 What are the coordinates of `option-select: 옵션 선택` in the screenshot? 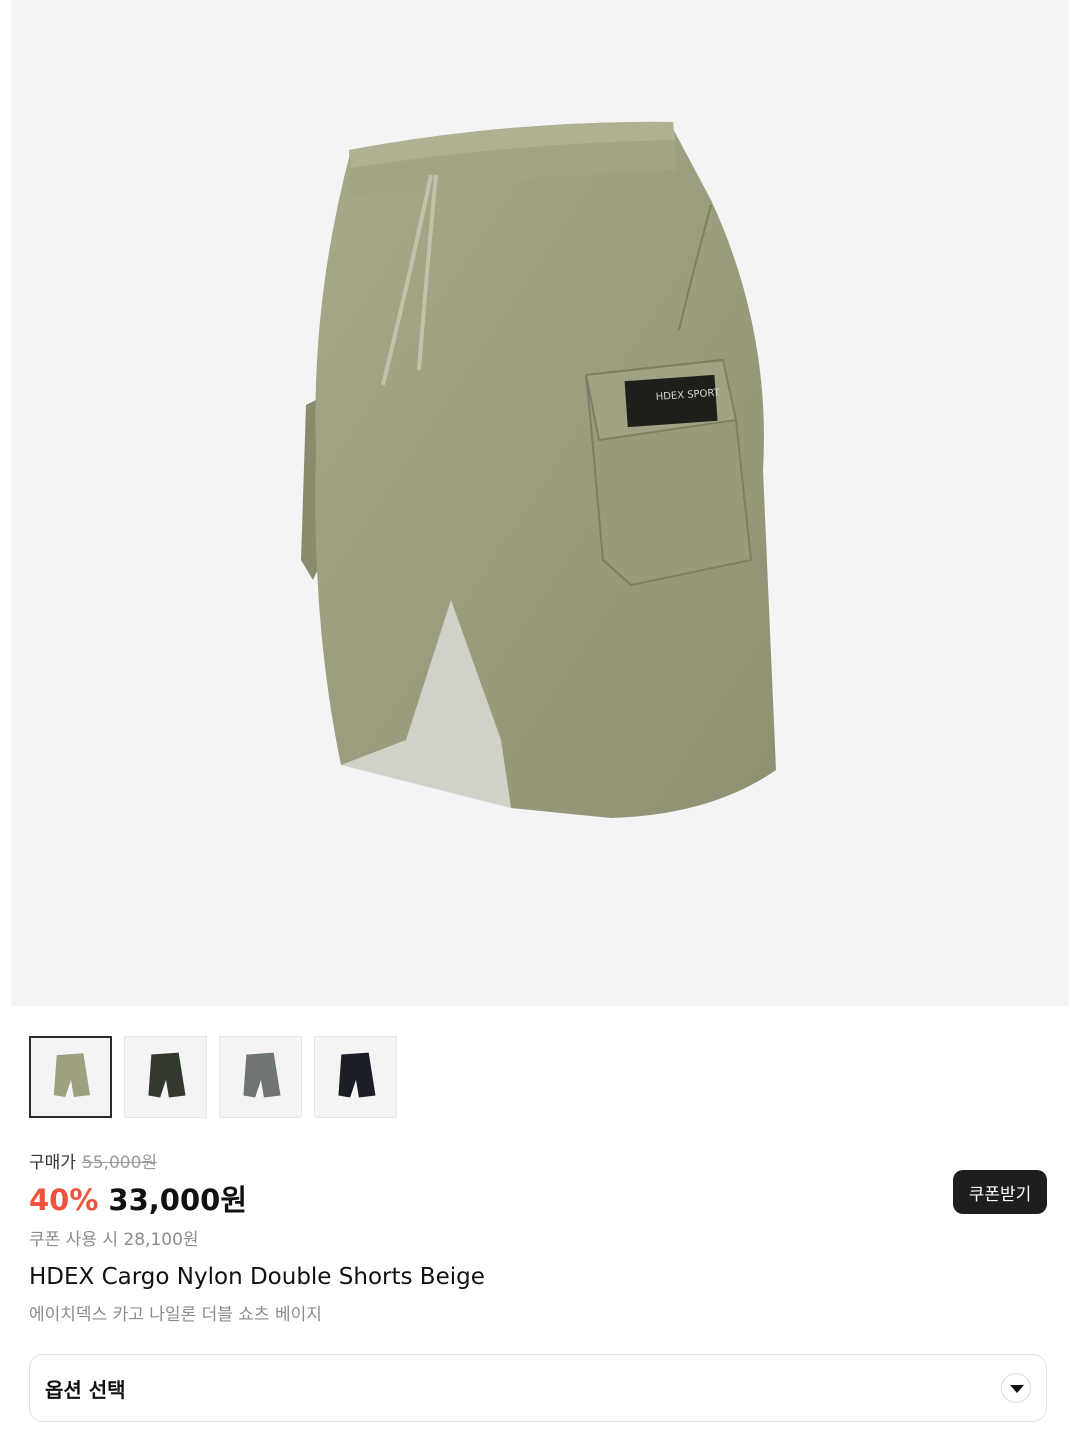 It's located at (538, 1388).